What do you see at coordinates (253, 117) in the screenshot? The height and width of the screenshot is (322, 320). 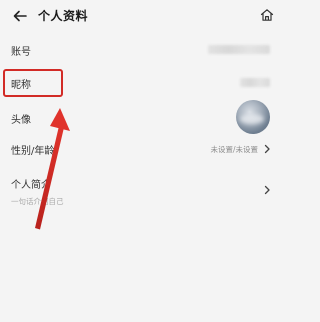 I see `avatar` at bounding box center [253, 117].